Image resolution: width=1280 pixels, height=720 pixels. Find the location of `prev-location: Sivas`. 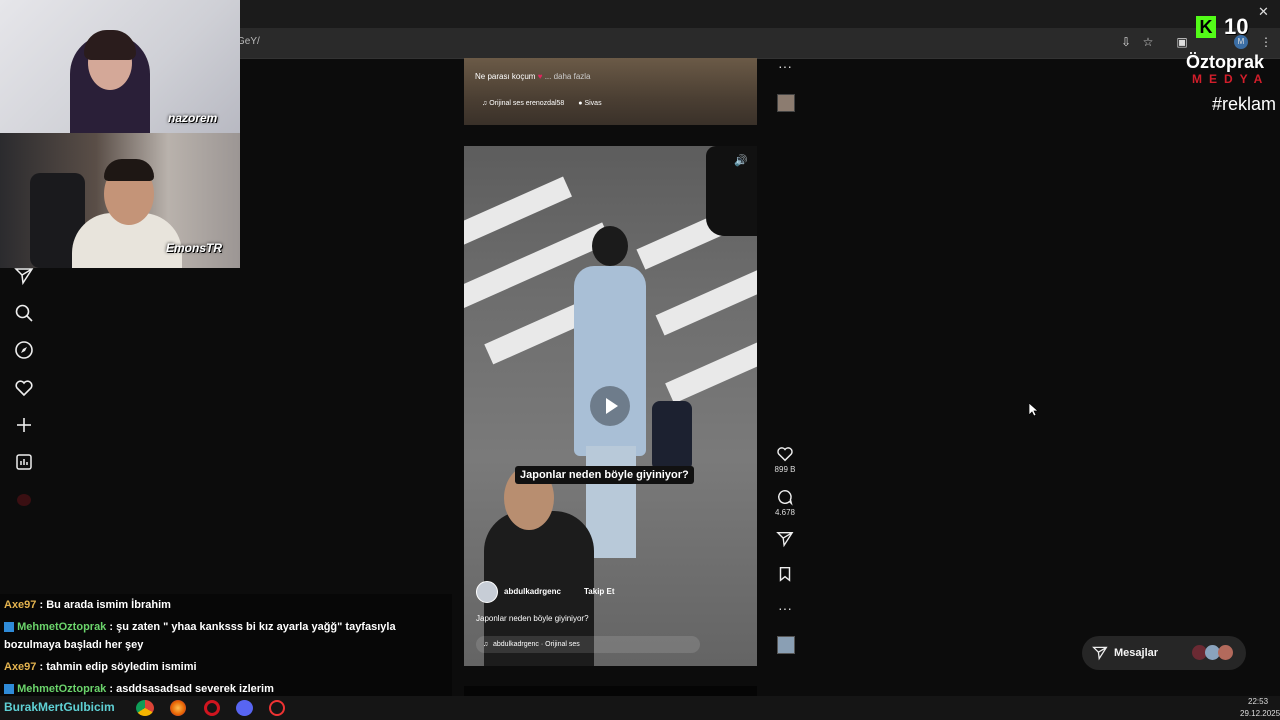

prev-location: Sivas is located at coordinates (592, 103).